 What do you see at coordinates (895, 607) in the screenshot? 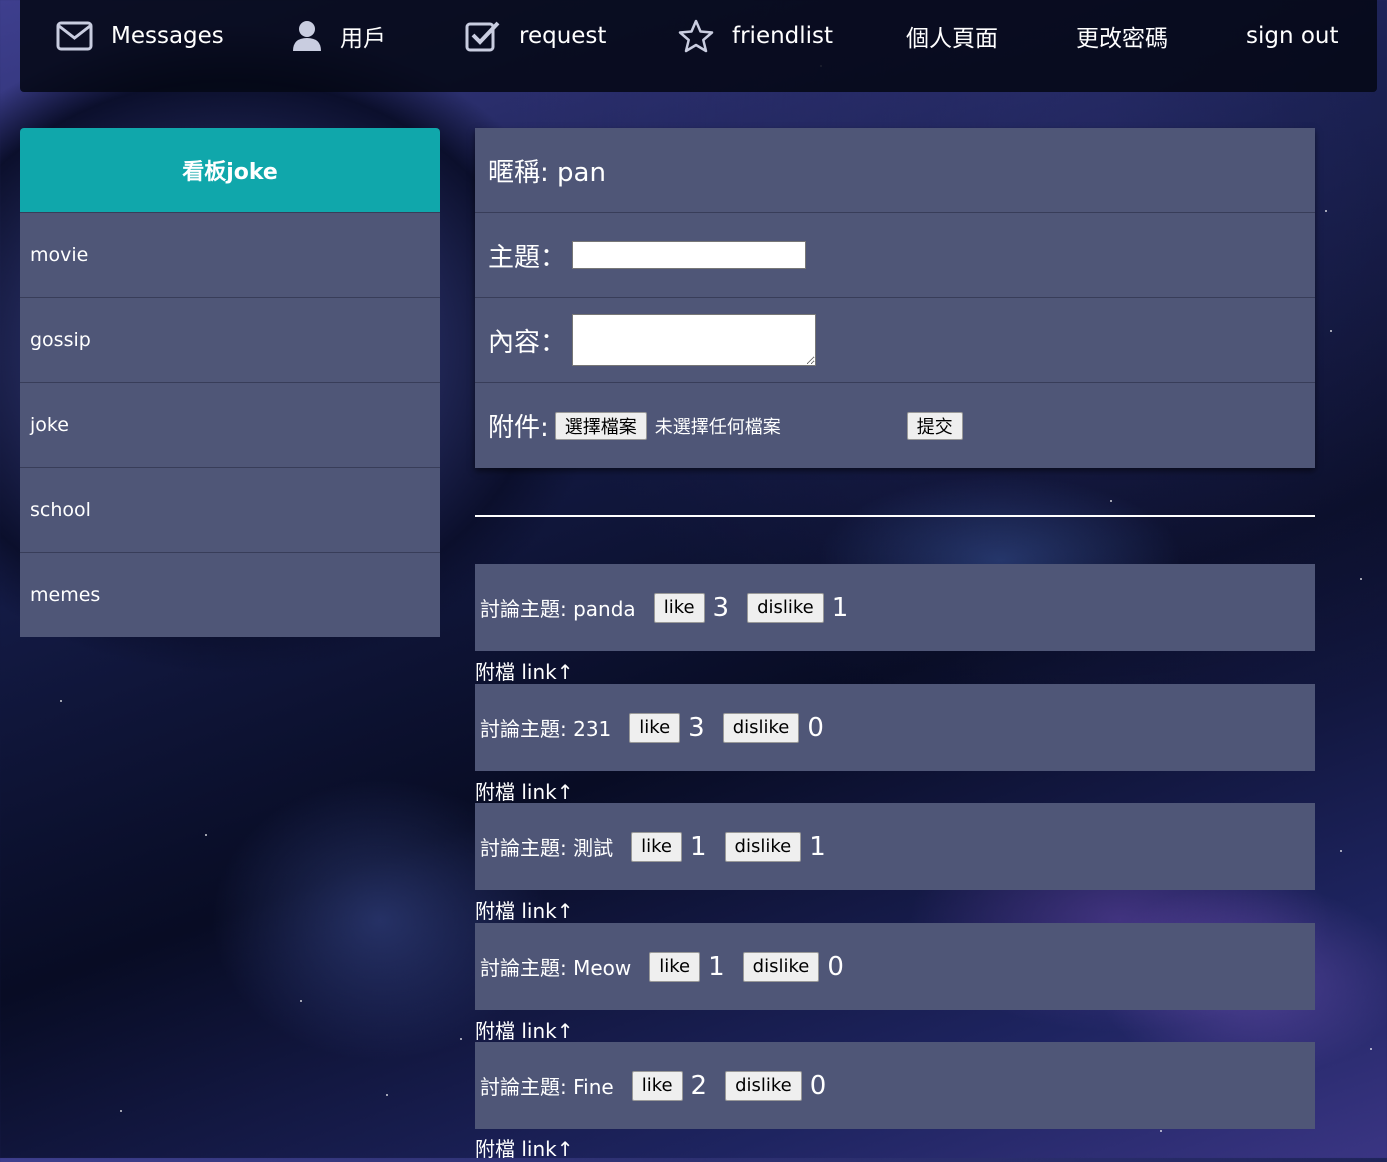
I see `post-item: 討論主題: panda like 3 dislike 1` at bounding box center [895, 607].